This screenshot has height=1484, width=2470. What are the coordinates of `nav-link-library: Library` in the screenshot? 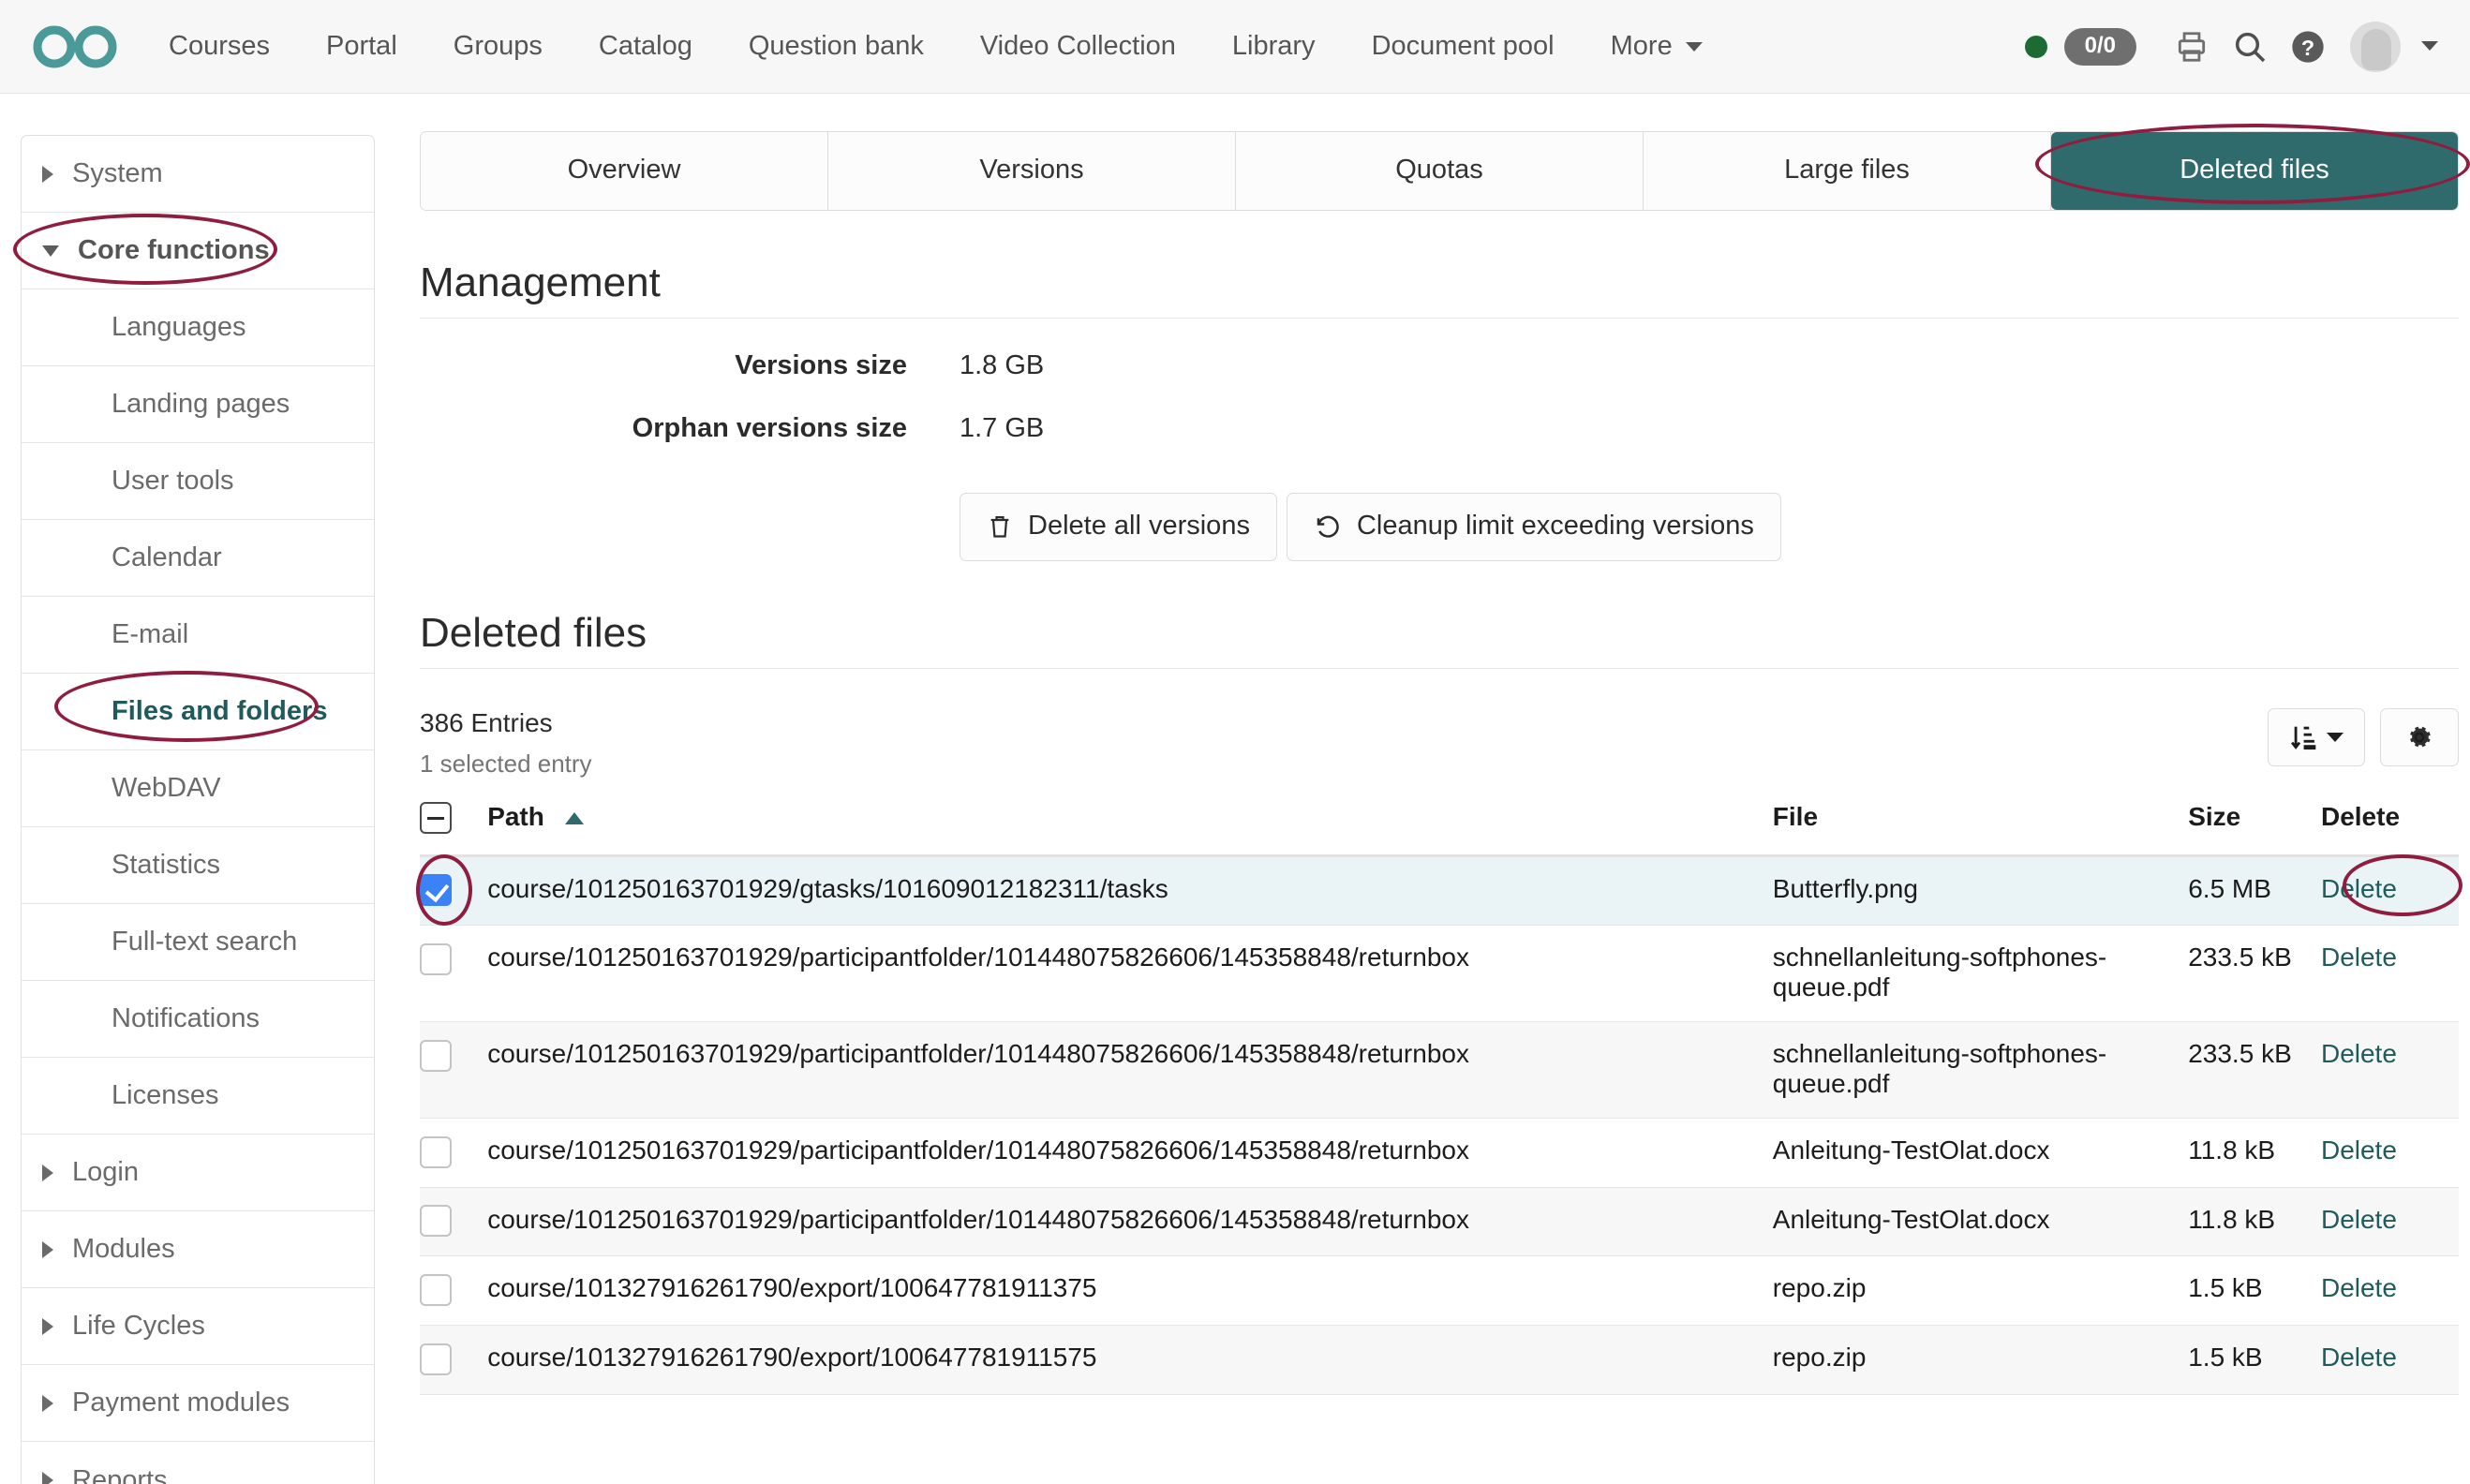 It's located at (1274, 46).